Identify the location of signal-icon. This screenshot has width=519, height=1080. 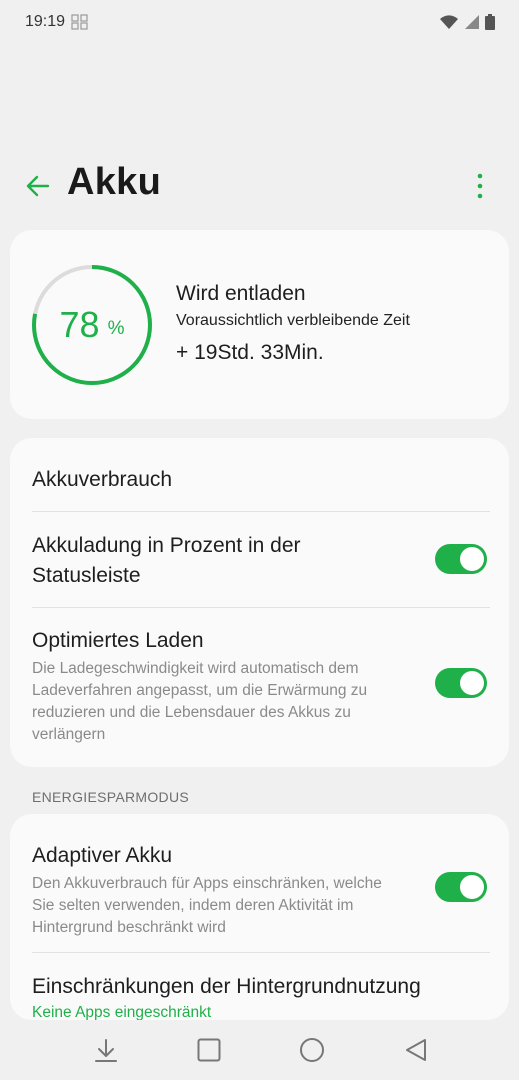
(472, 22).